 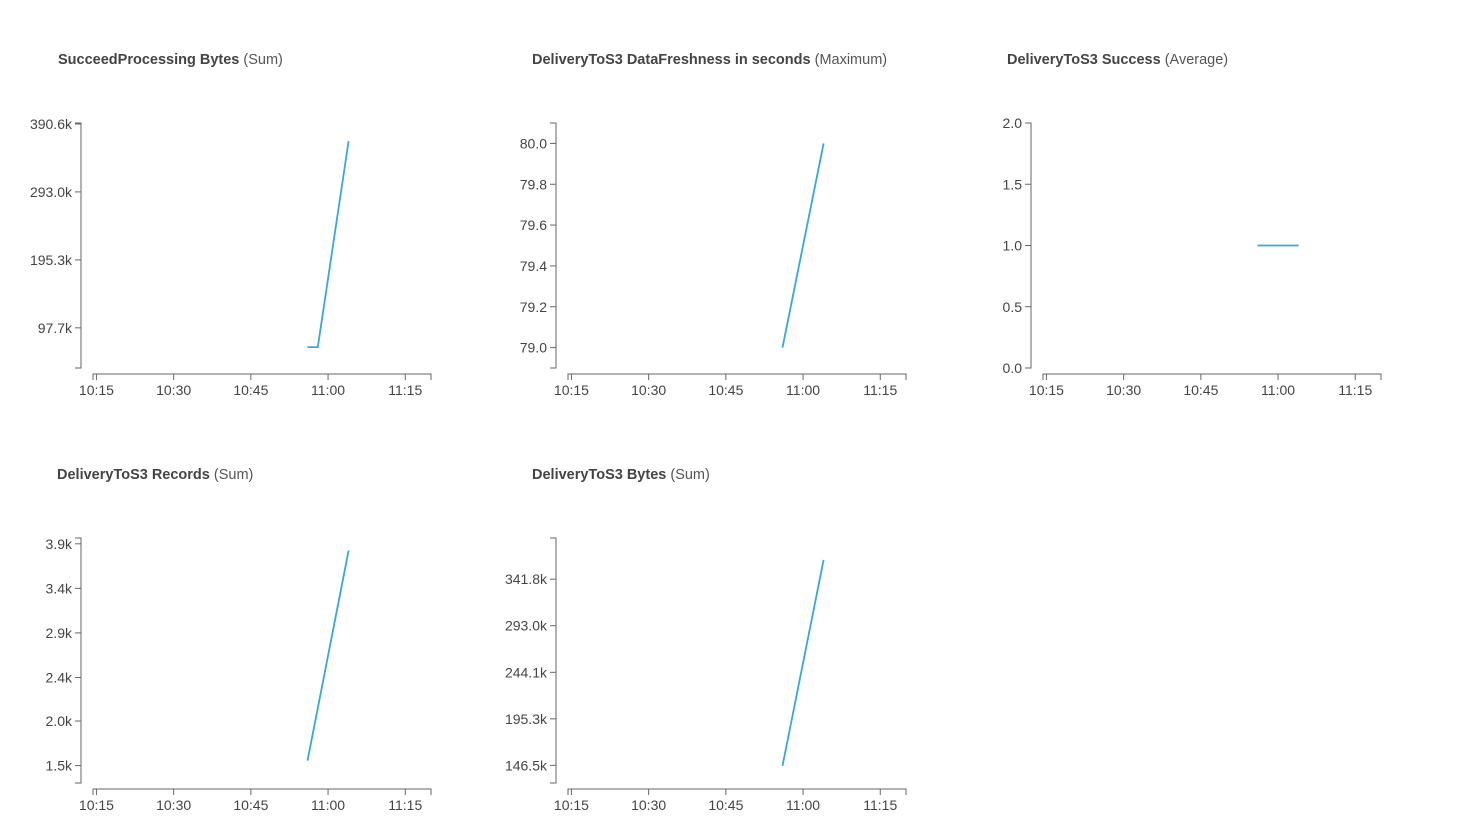 What do you see at coordinates (59, 721) in the screenshot?
I see `y-tick-label: 2.0k` at bounding box center [59, 721].